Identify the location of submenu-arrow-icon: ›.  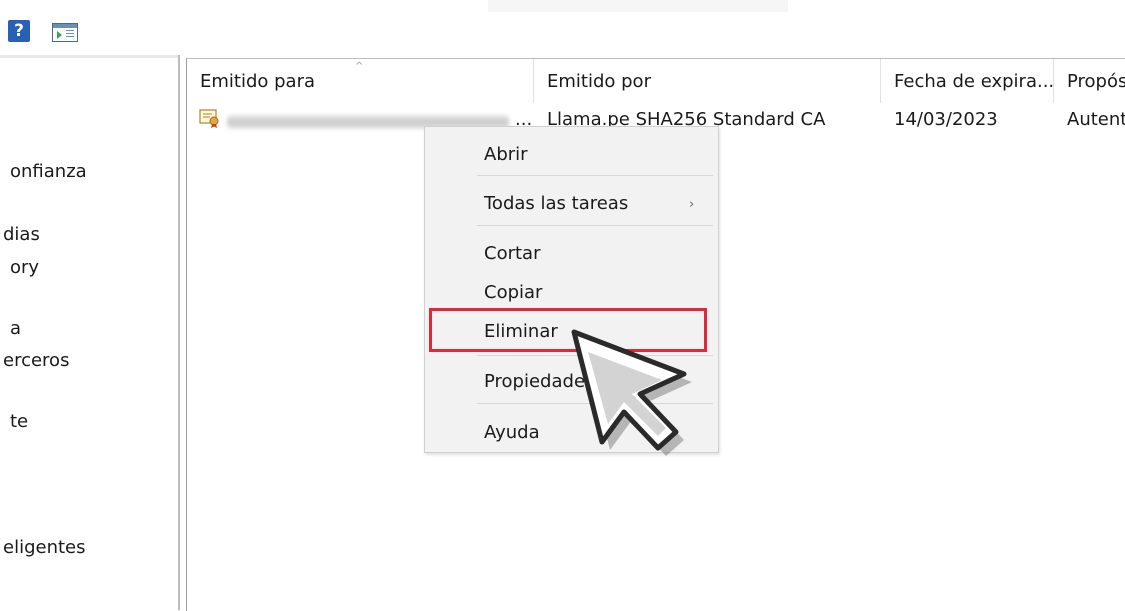
(692, 204).